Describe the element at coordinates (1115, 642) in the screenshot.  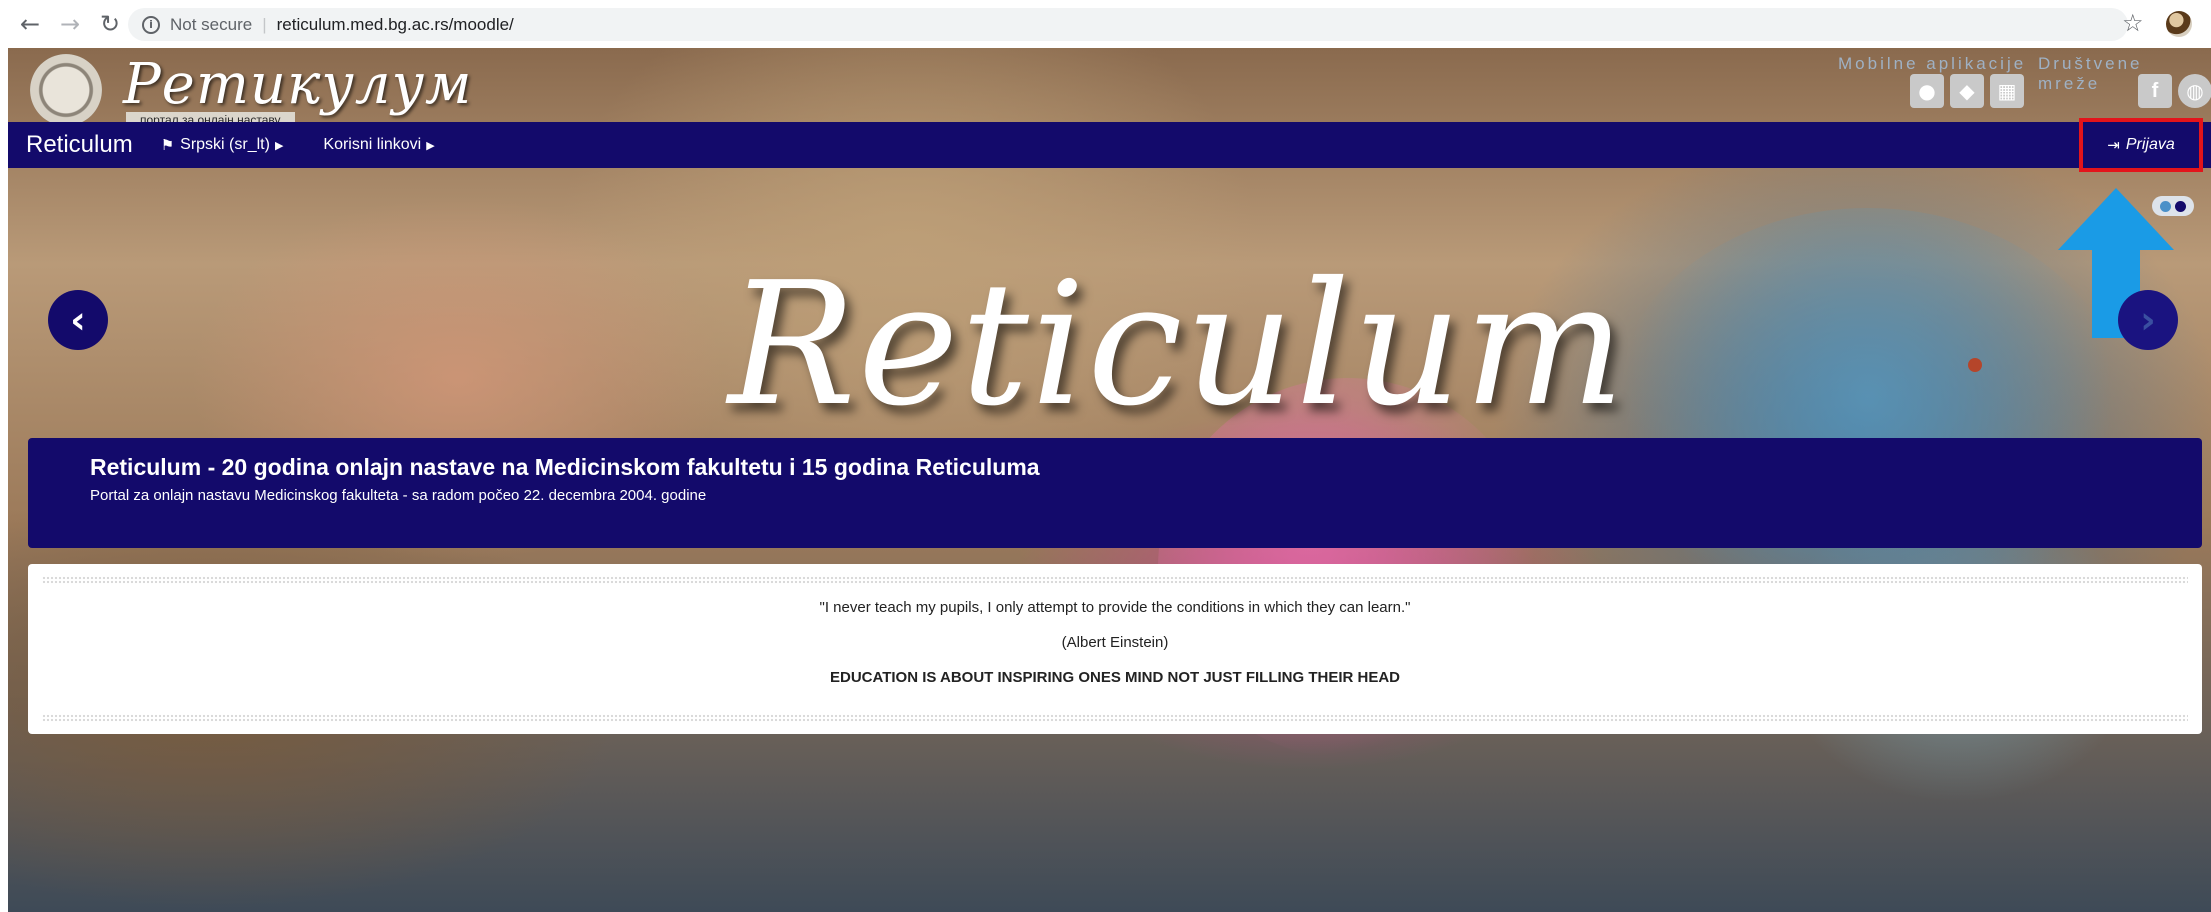
I see `quote-author: (Albert Einstein)` at that location.